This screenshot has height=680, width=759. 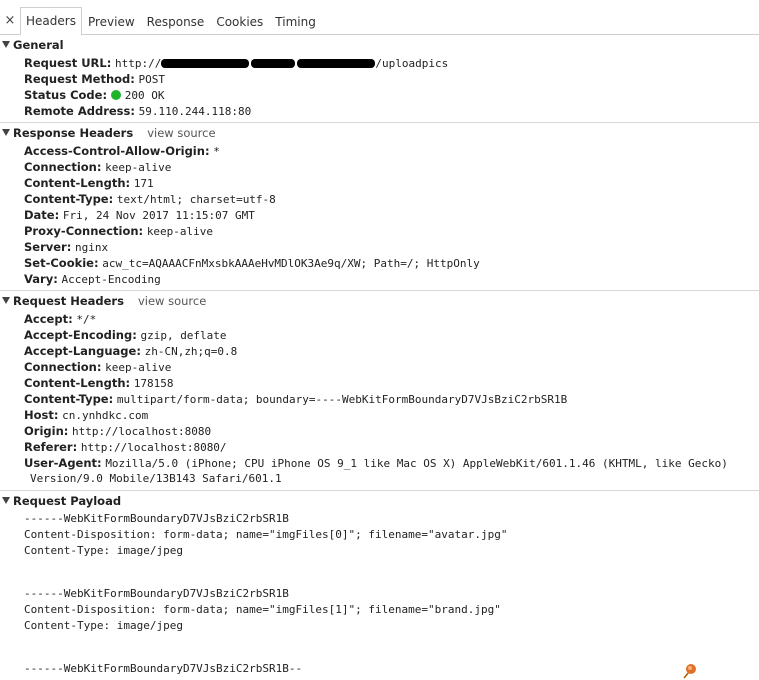 What do you see at coordinates (117, 151) in the screenshot?
I see `header-key: Access-Control-Allow-Origin:` at bounding box center [117, 151].